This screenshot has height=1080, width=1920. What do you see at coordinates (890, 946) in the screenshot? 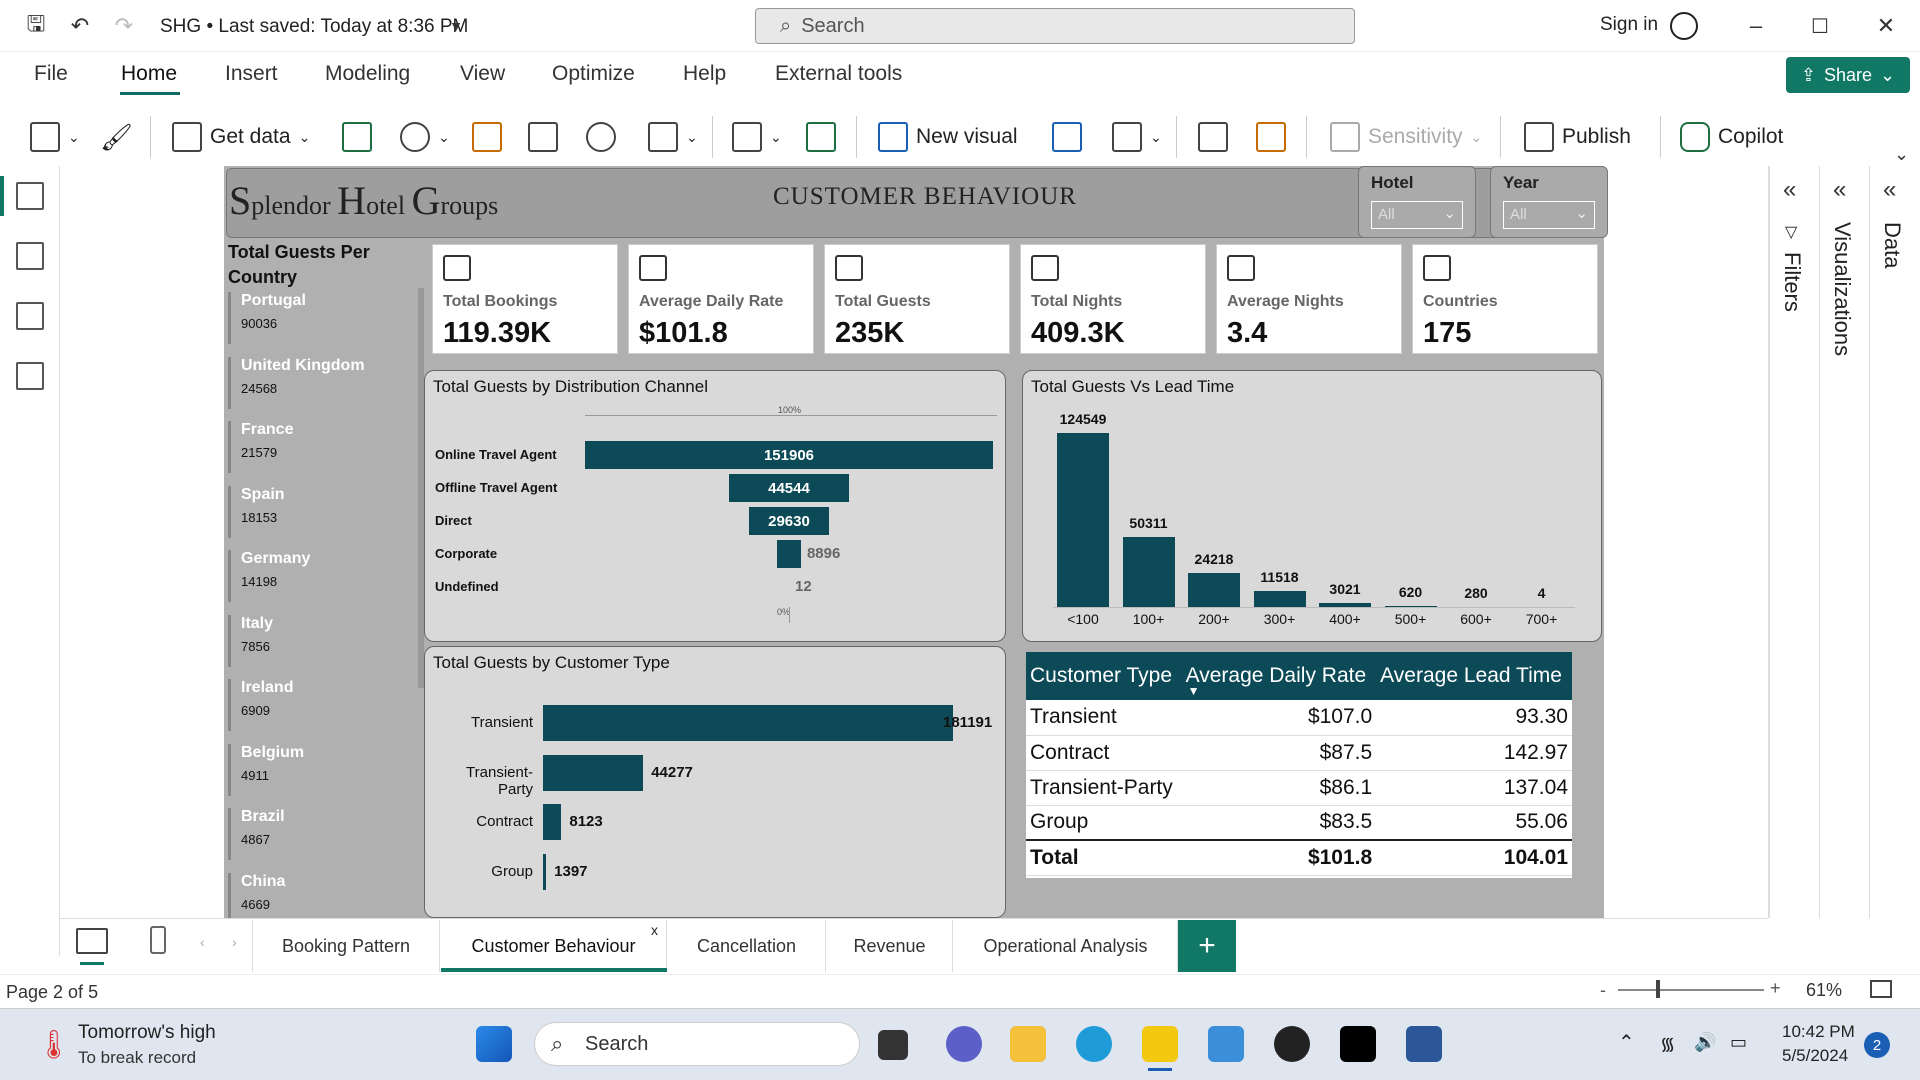
I see `tab-revenue: Revenue` at bounding box center [890, 946].